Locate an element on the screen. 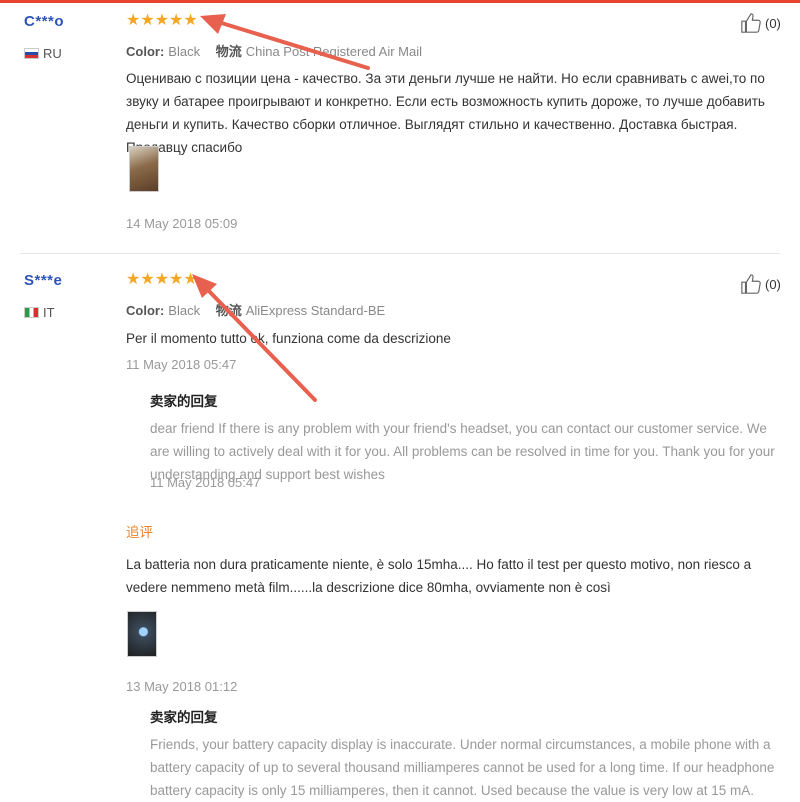 The height and width of the screenshot is (802, 800). review-divider is located at coordinates (400, 253).